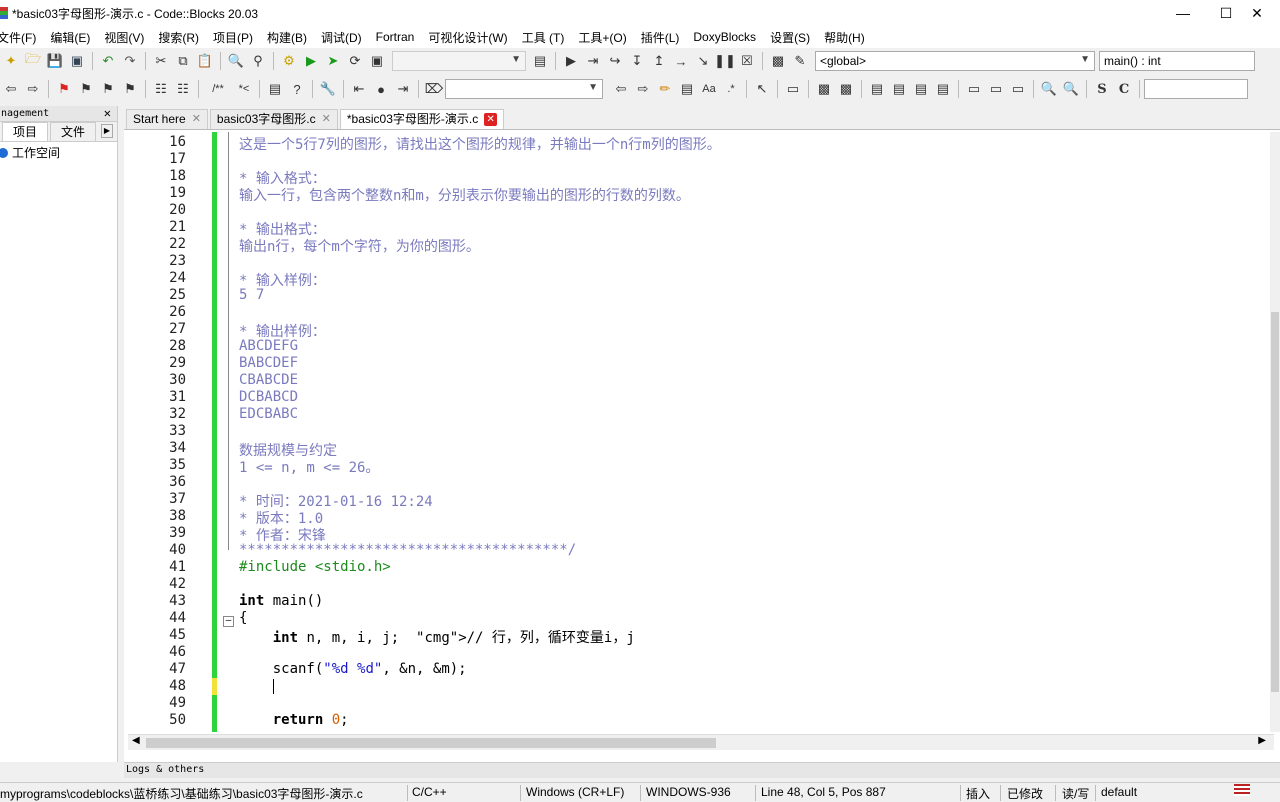 This screenshot has width=1280, height=802. I want to click on code-line: 39 * 作者：宋锋, so click(698, 534).